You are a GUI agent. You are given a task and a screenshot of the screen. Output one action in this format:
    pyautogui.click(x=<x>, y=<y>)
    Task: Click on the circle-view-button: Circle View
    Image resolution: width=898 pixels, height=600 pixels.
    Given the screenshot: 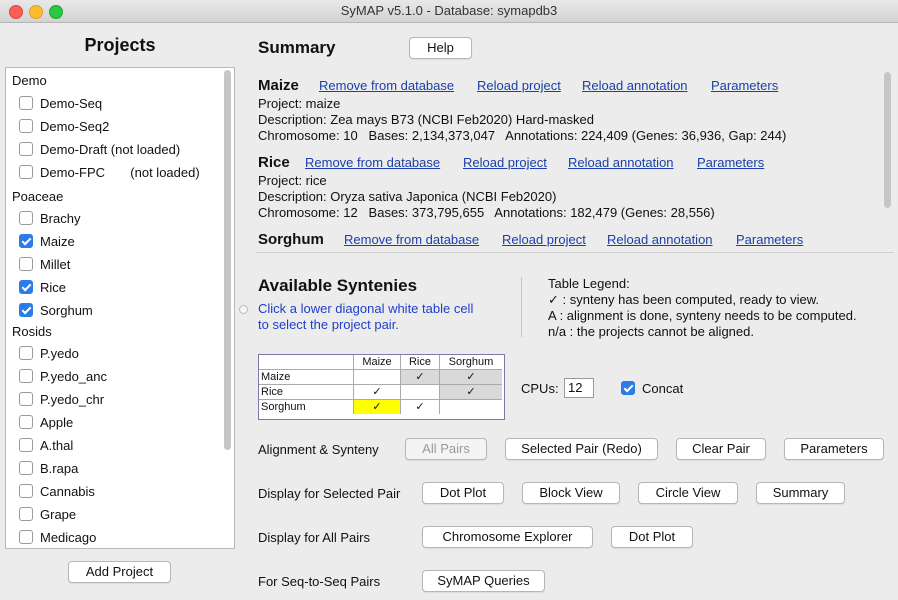 What is the action you would take?
    pyautogui.click(x=688, y=493)
    